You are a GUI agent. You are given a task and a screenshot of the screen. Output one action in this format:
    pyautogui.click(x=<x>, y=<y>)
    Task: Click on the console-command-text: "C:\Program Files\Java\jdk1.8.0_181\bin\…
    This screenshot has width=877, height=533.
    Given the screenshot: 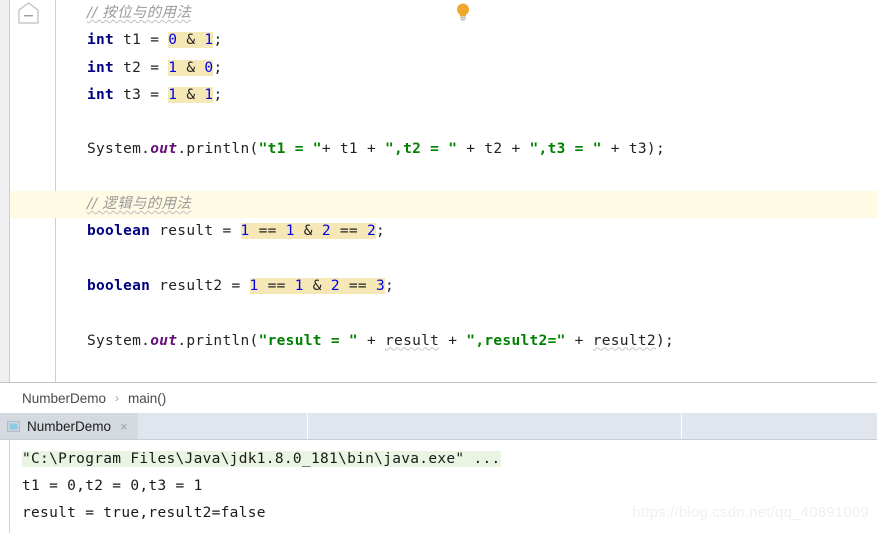 What is the action you would take?
    pyautogui.click(x=261, y=459)
    